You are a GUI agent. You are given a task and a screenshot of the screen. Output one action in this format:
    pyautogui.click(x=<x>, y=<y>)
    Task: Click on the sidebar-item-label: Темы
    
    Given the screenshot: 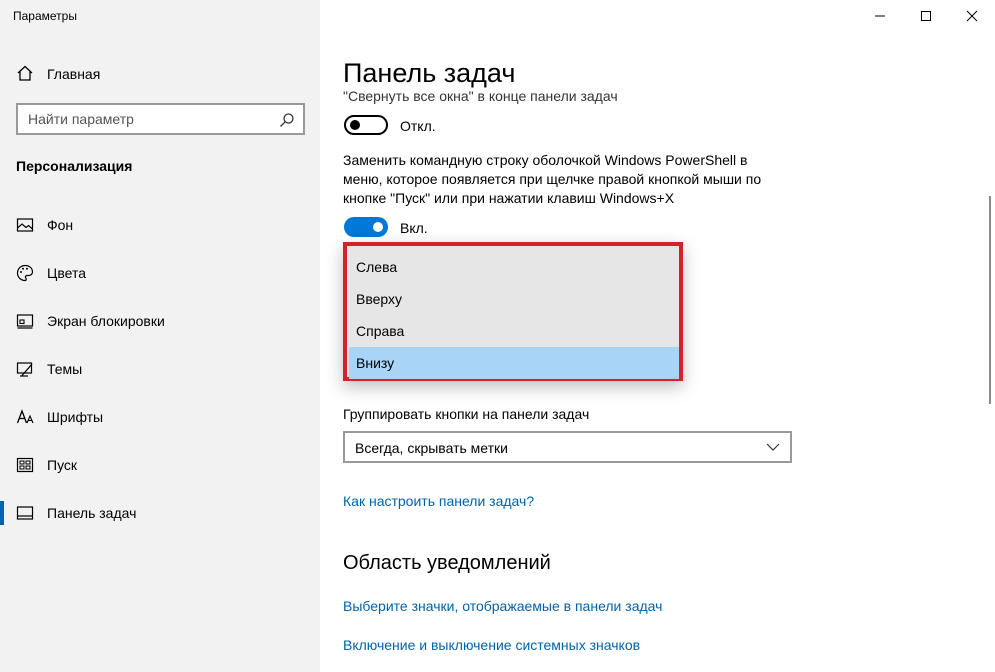 What is the action you would take?
    pyautogui.click(x=65, y=369)
    